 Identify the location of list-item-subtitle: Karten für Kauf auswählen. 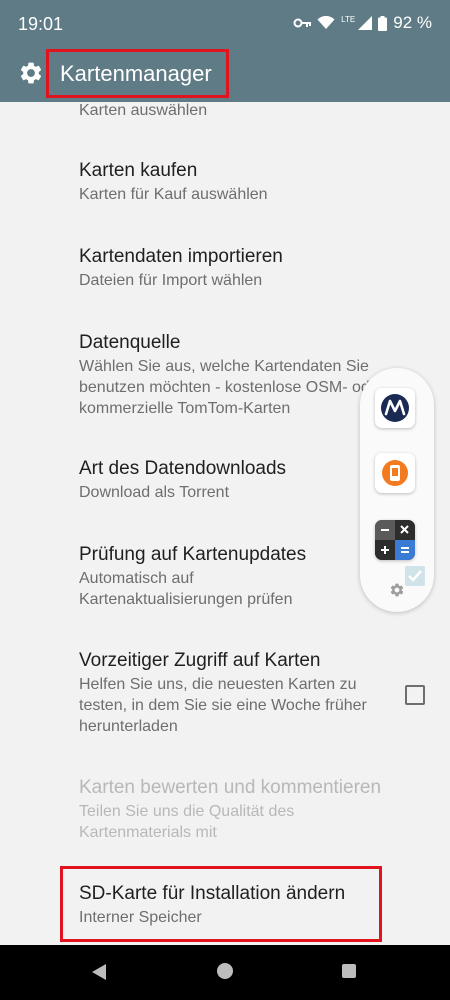
(173, 194).